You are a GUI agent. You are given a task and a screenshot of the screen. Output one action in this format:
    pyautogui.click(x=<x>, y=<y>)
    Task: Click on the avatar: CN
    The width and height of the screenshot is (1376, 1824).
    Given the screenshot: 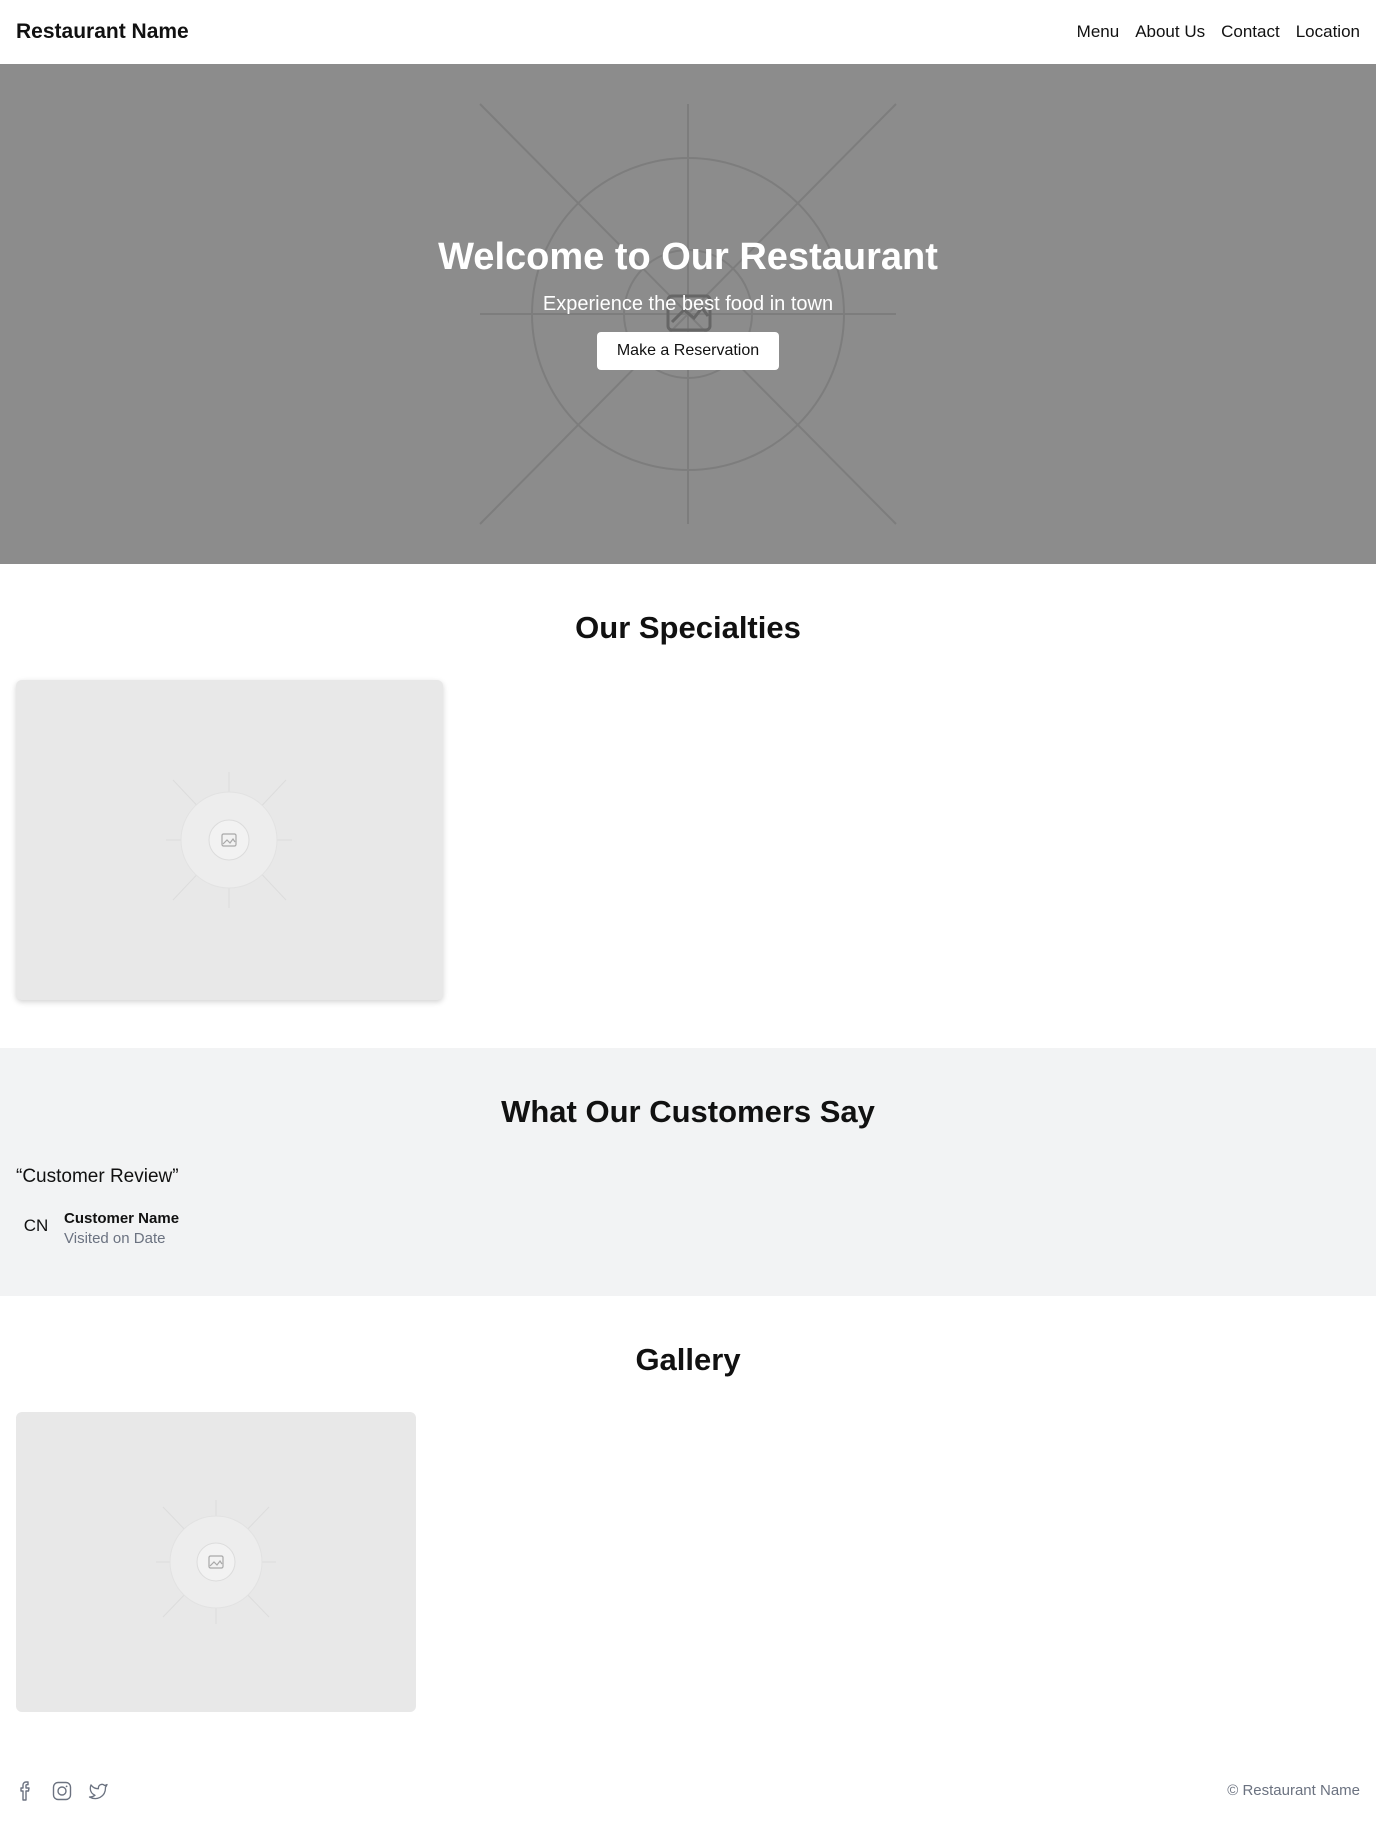 What is the action you would take?
    pyautogui.click(x=36, y=1225)
    